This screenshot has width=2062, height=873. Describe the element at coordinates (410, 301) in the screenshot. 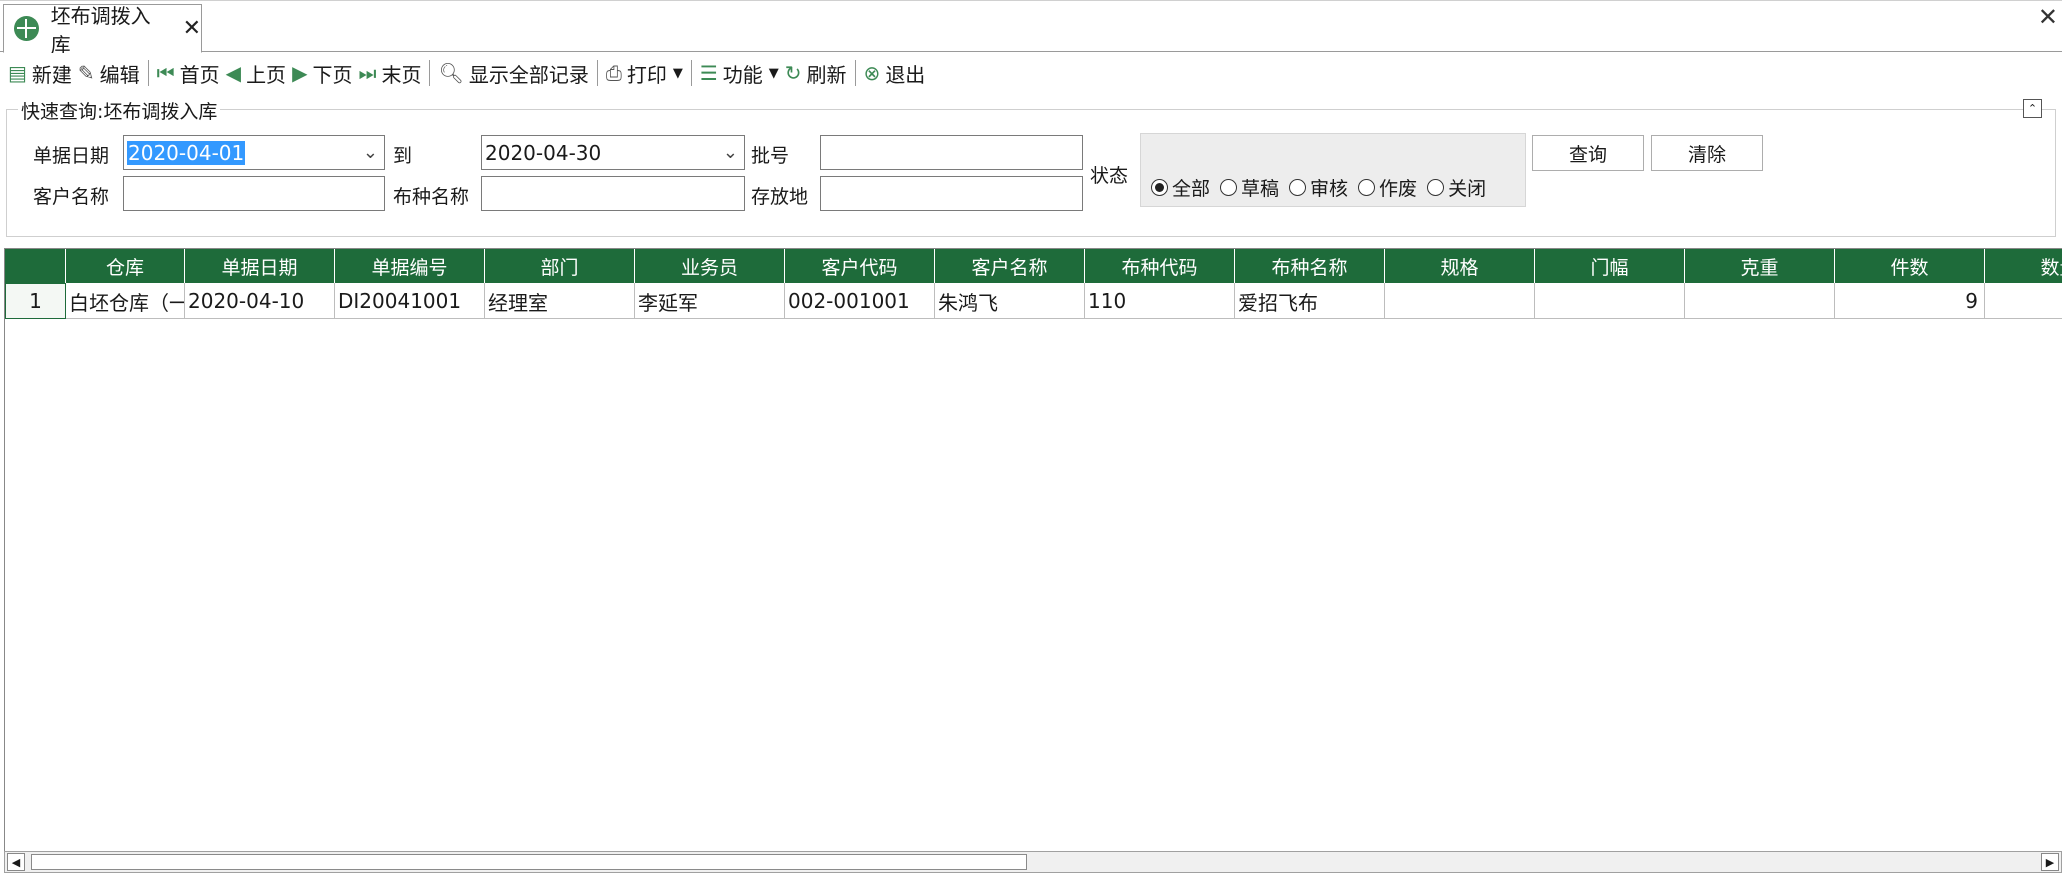

I see `cell-doc-number: DI20041001` at that location.